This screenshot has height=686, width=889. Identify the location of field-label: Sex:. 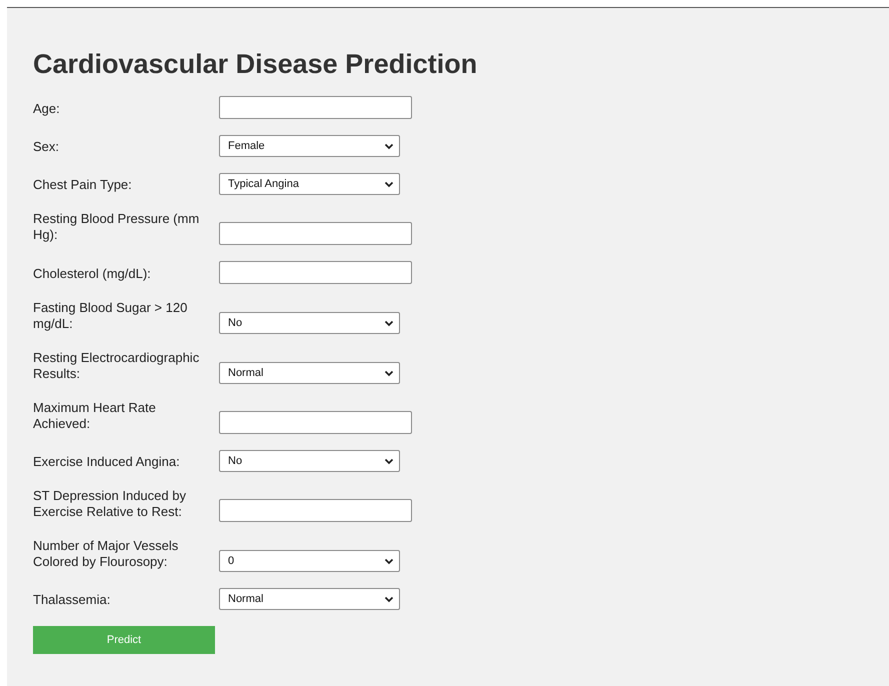
(46, 147).